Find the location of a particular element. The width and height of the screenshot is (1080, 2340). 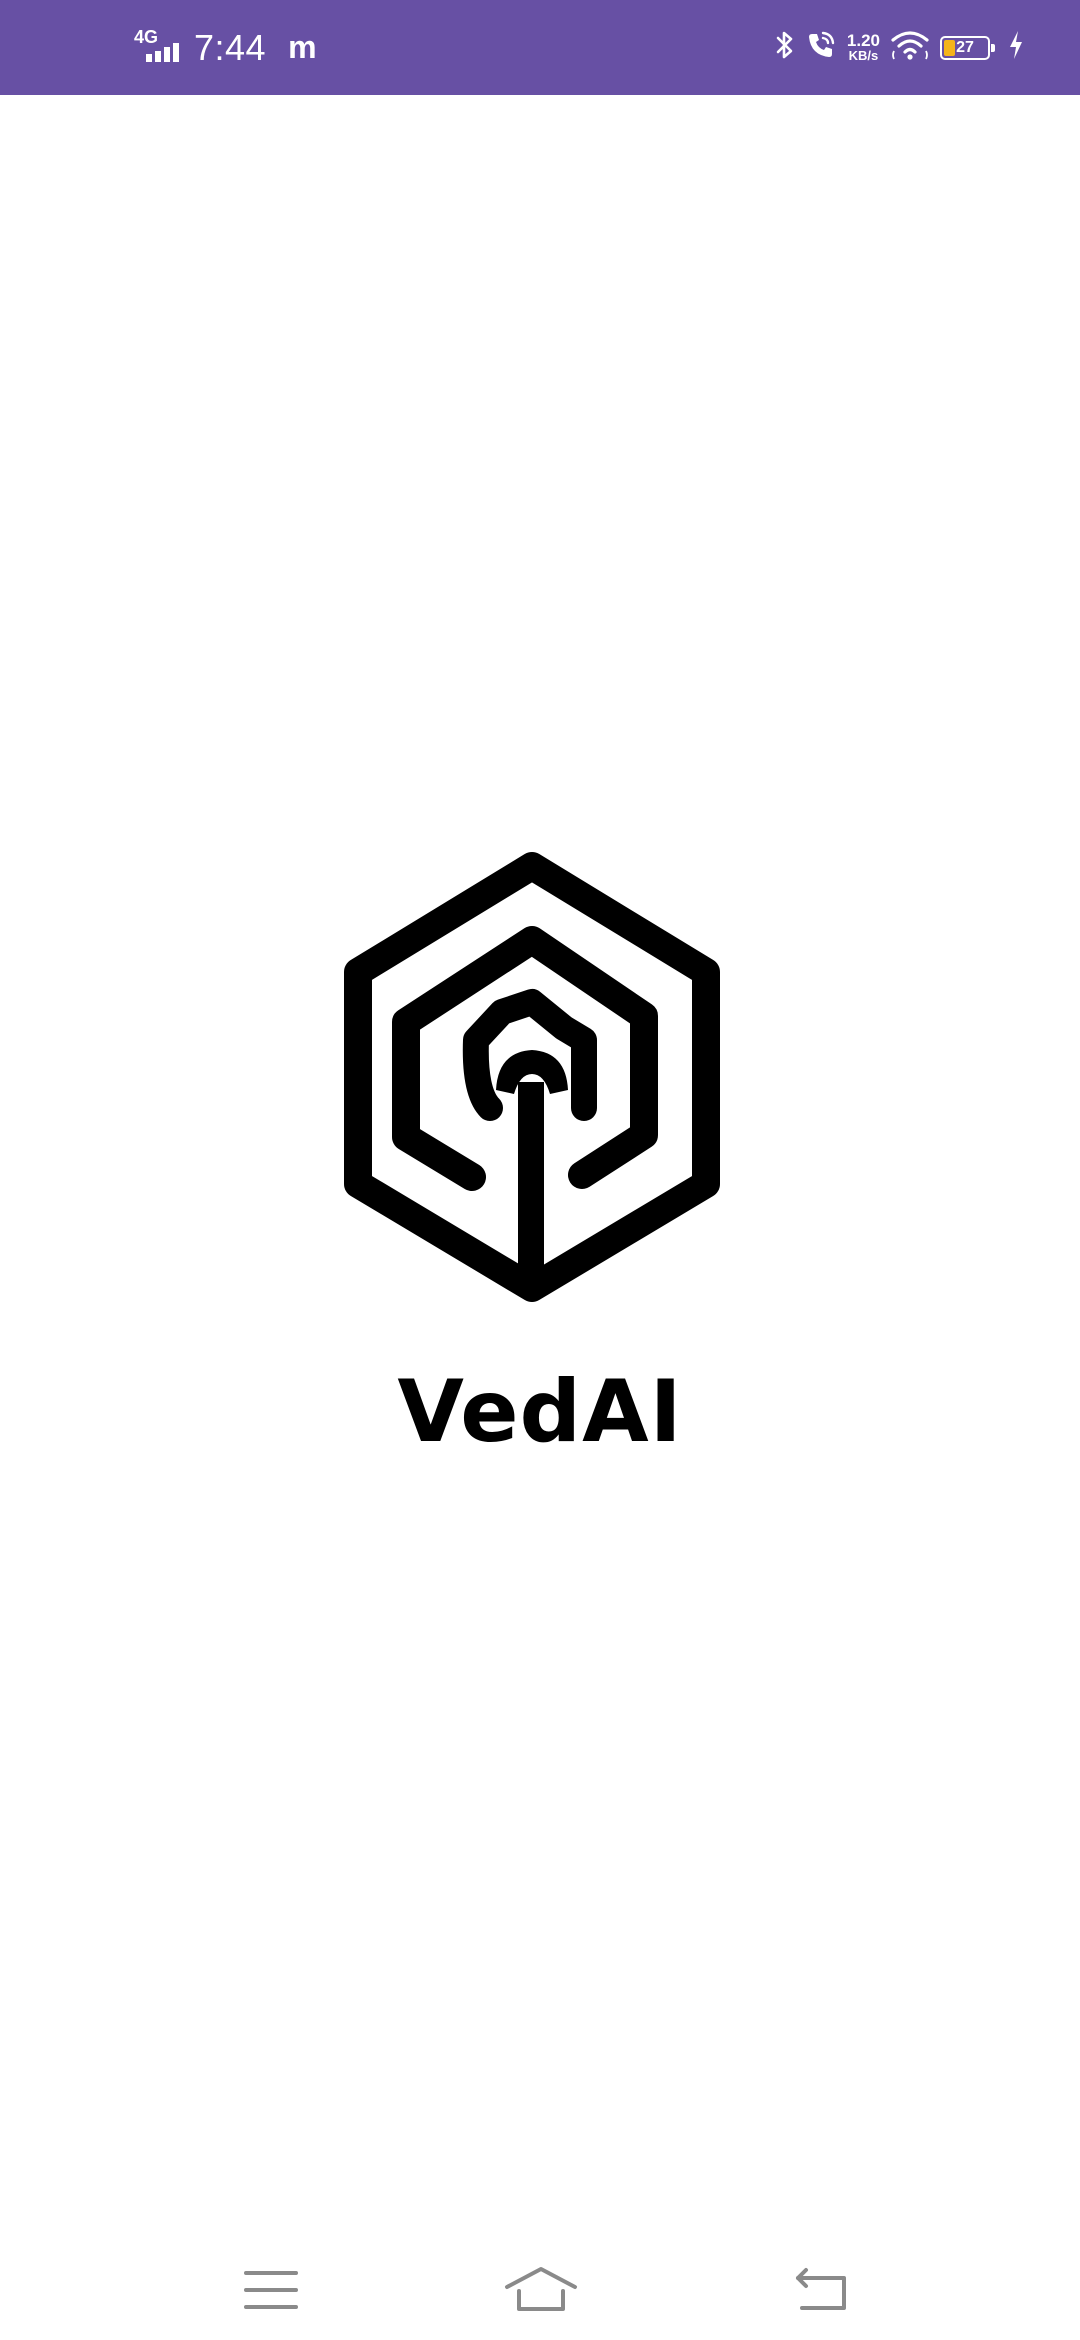

status-bar-right: 1.20 KB/s 27 is located at coordinates (899, 47).